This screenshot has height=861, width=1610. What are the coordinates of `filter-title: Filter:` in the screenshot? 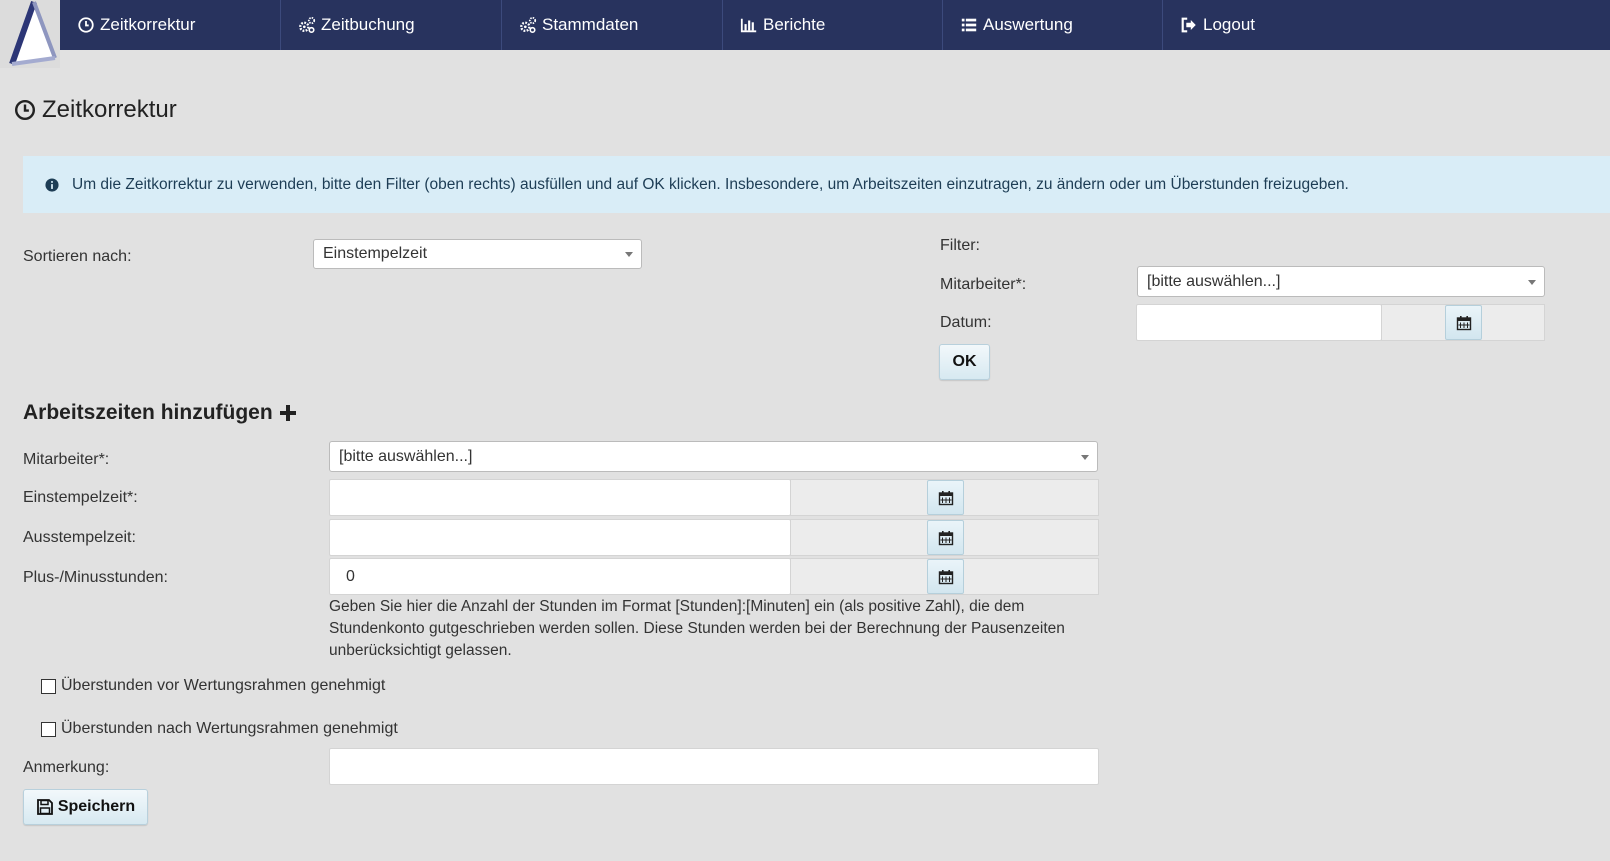 It's located at (960, 245).